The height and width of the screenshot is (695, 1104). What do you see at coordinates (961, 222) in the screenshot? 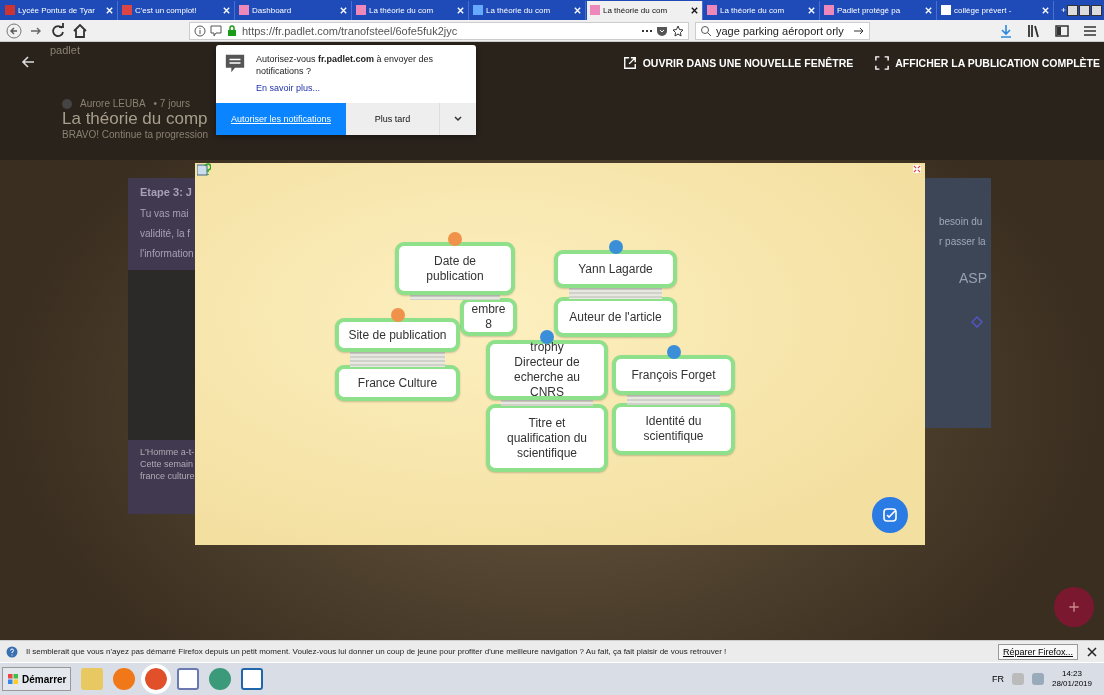
I see `post-text: besoin du` at bounding box center [961, 222].